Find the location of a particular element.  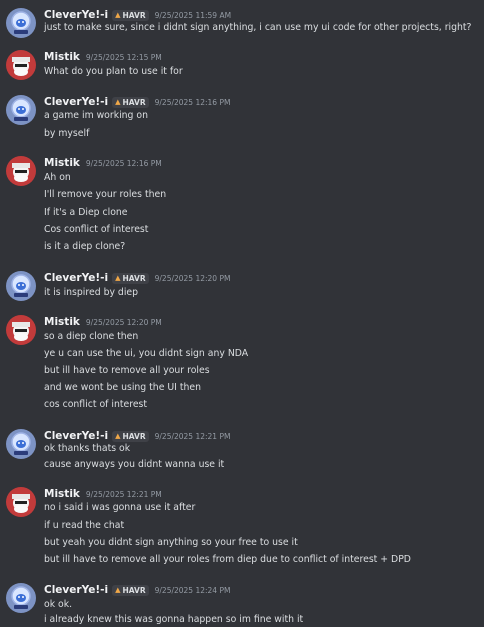

message-text: and we wont be using the UI then is located at coordinates (123, 387).